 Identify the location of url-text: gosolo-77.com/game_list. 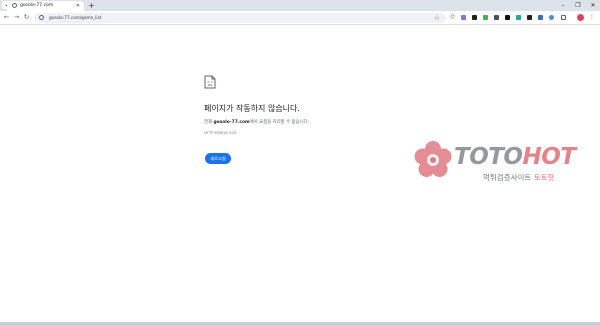
(75, 18).